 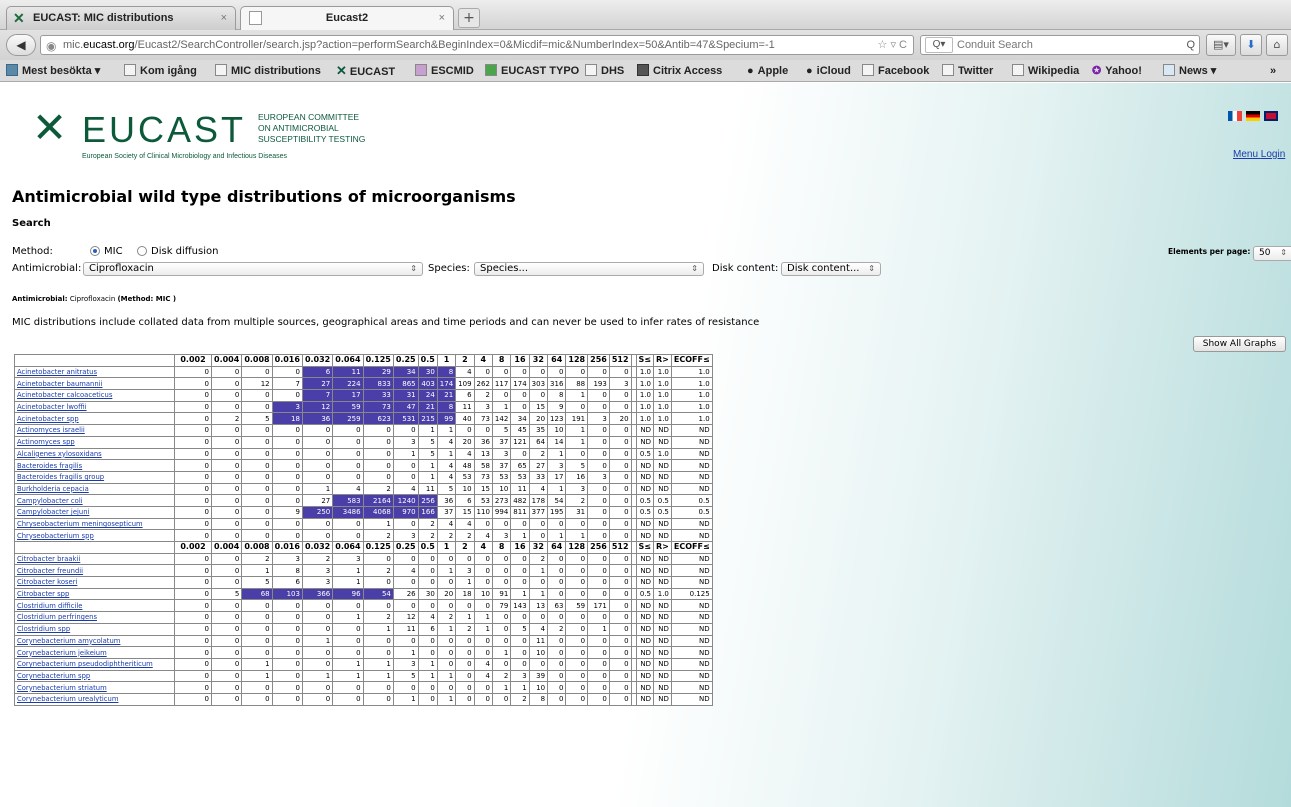 What do you see at coordinates (268, 71) in the screenshot?
I see `bookmark-item: MIC distributions` at bounding box center [268, 71].